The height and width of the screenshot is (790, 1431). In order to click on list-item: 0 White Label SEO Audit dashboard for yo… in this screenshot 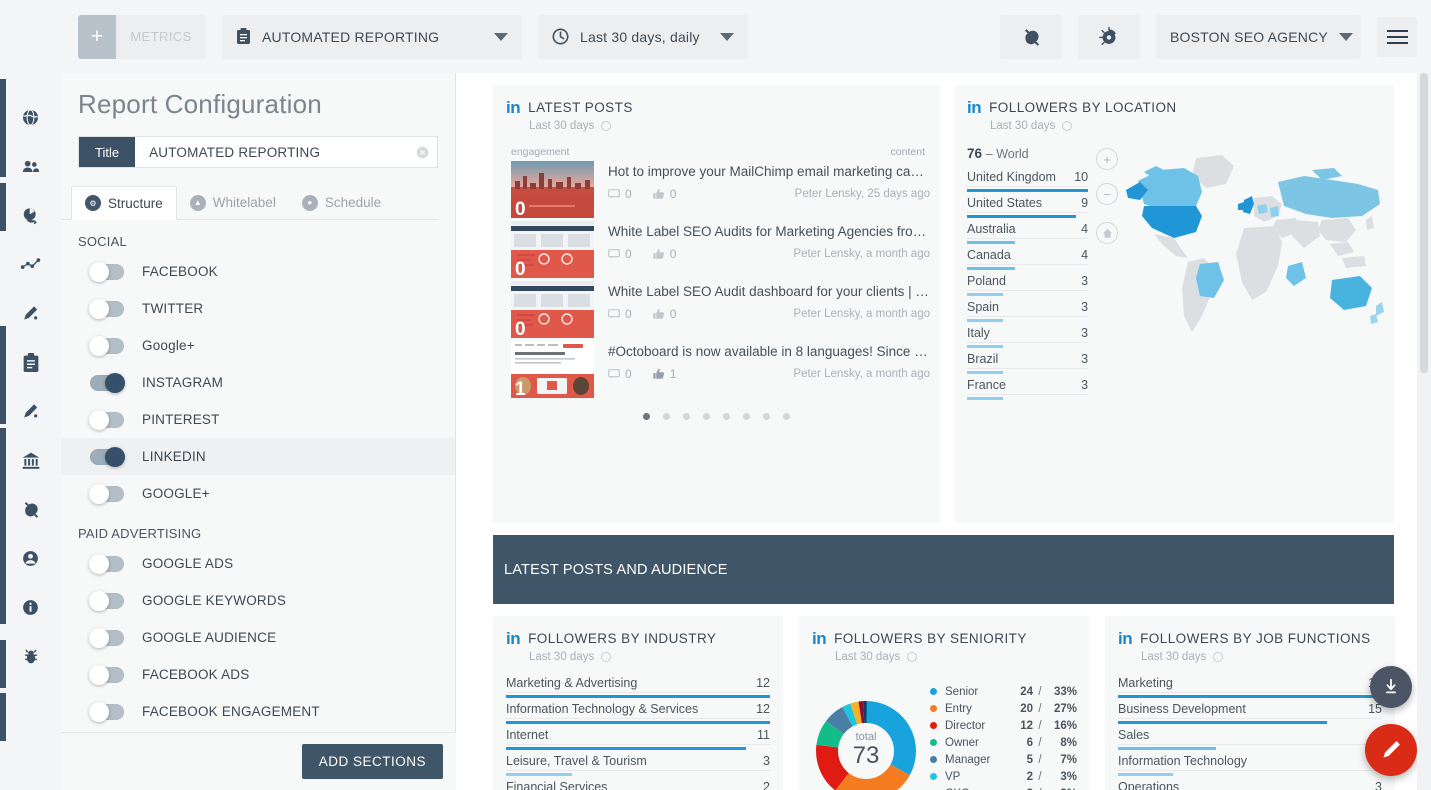, I will do `click(716, 310)`.